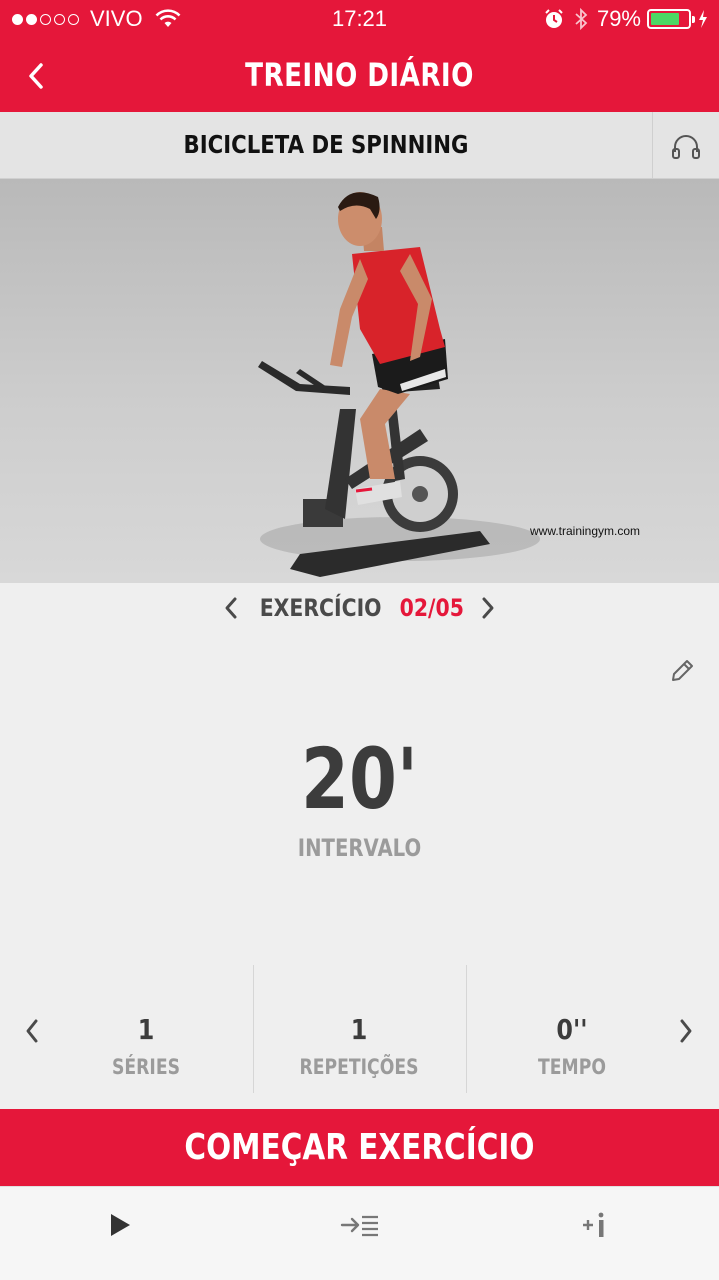  What do you see at coordinates (359, 20) in the screenshot?
I see `status-bar: VIVO 17:21 79%` at bounding box center [359, 20].